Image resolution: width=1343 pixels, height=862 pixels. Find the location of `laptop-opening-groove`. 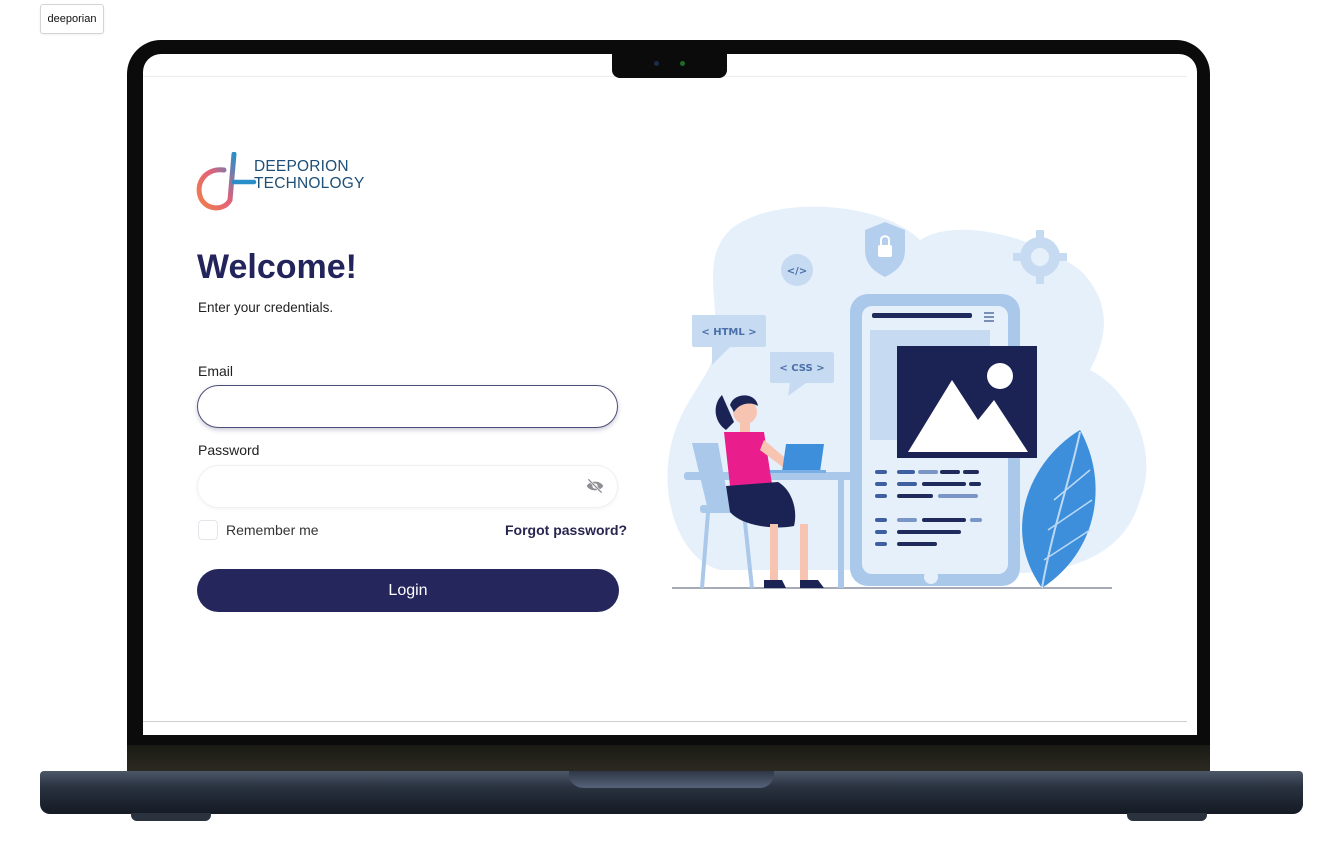

laptop-opening-groove is located at coordinates (671, 779).